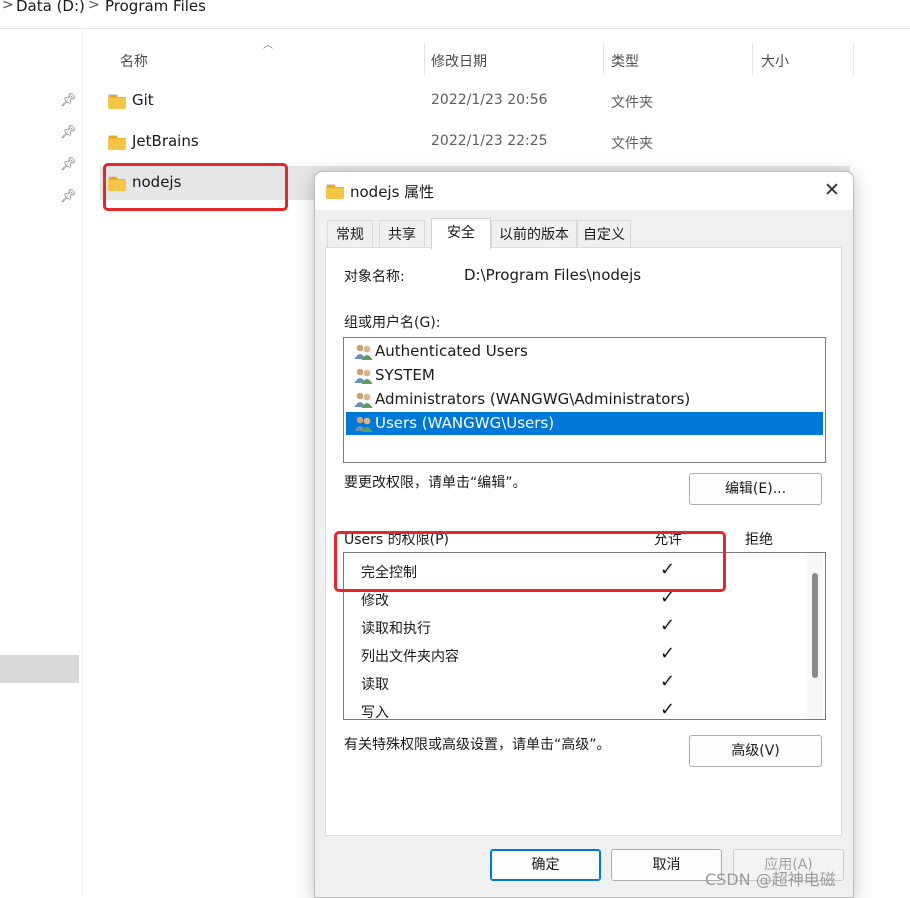 The image size is (910, 898). I want to click on user-name: SYSTEM, so click(405, 375).